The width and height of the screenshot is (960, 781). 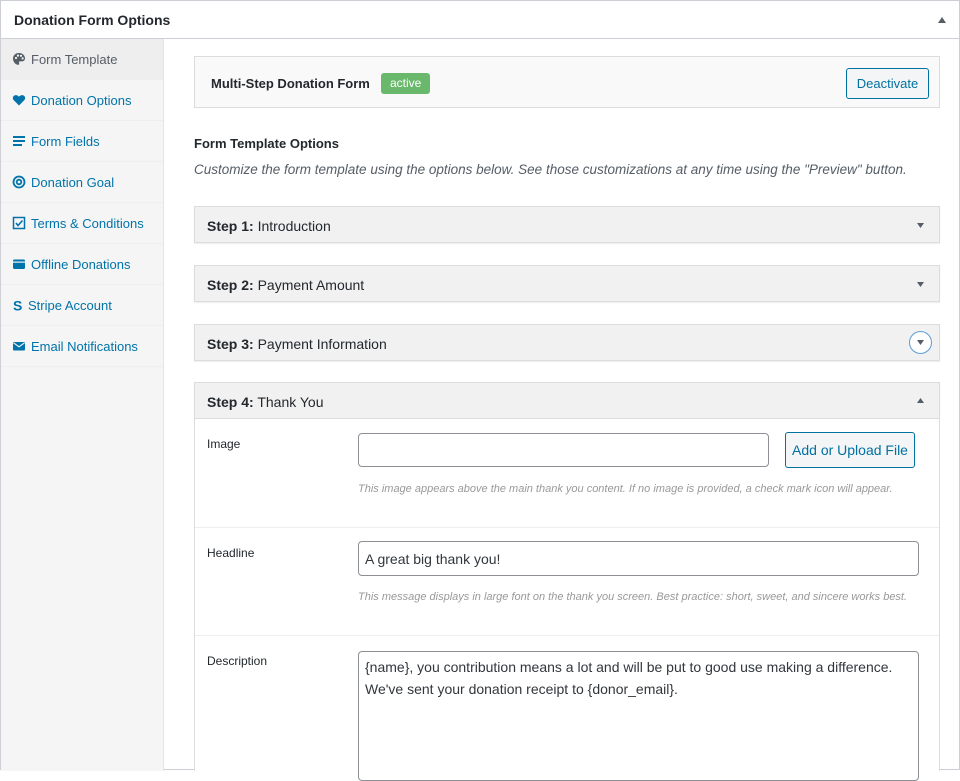 I want to click on target-icon, so click(x=19, y=182).